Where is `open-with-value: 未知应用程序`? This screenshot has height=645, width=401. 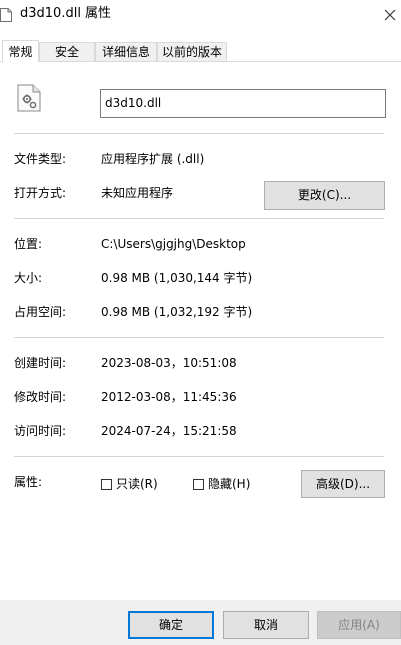
open-with-value: 未知应用程序 is located at coordinates (137, 193).